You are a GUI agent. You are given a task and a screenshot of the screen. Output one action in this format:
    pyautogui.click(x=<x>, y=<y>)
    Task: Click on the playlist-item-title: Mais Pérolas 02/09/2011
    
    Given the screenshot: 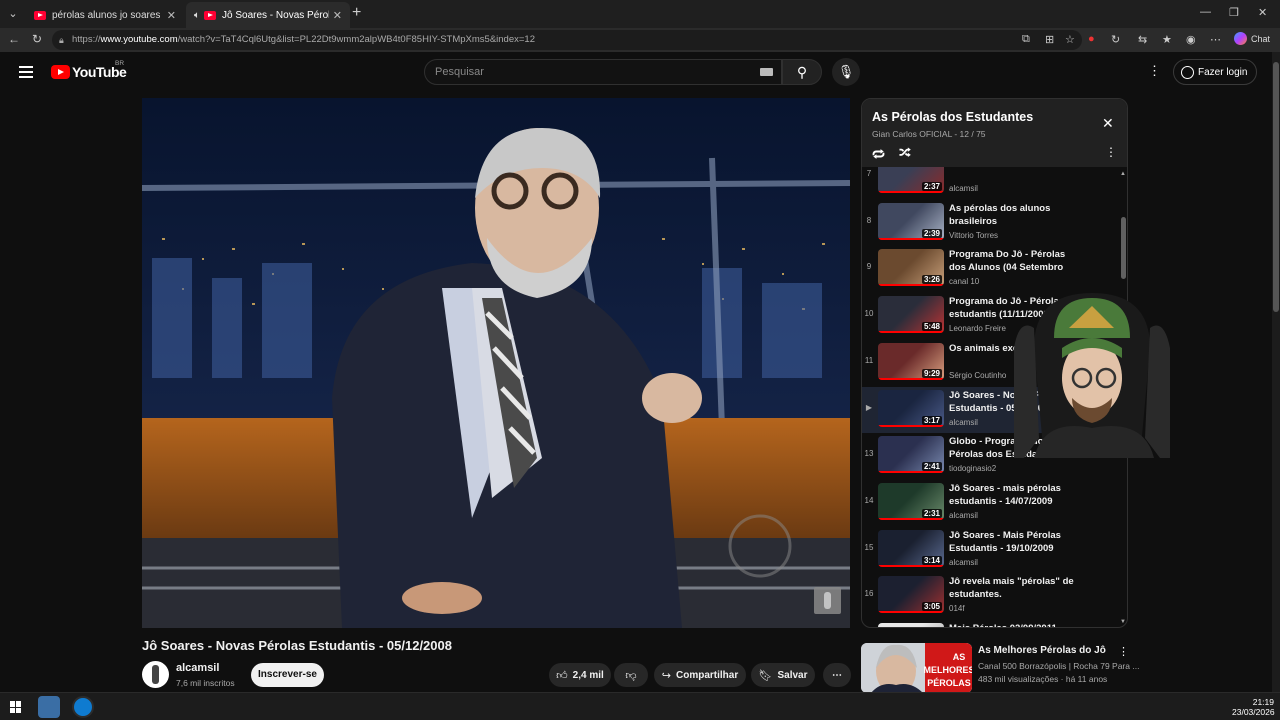 What is the action you would take?
    pyautogui.click(x=1014, y=624)
    